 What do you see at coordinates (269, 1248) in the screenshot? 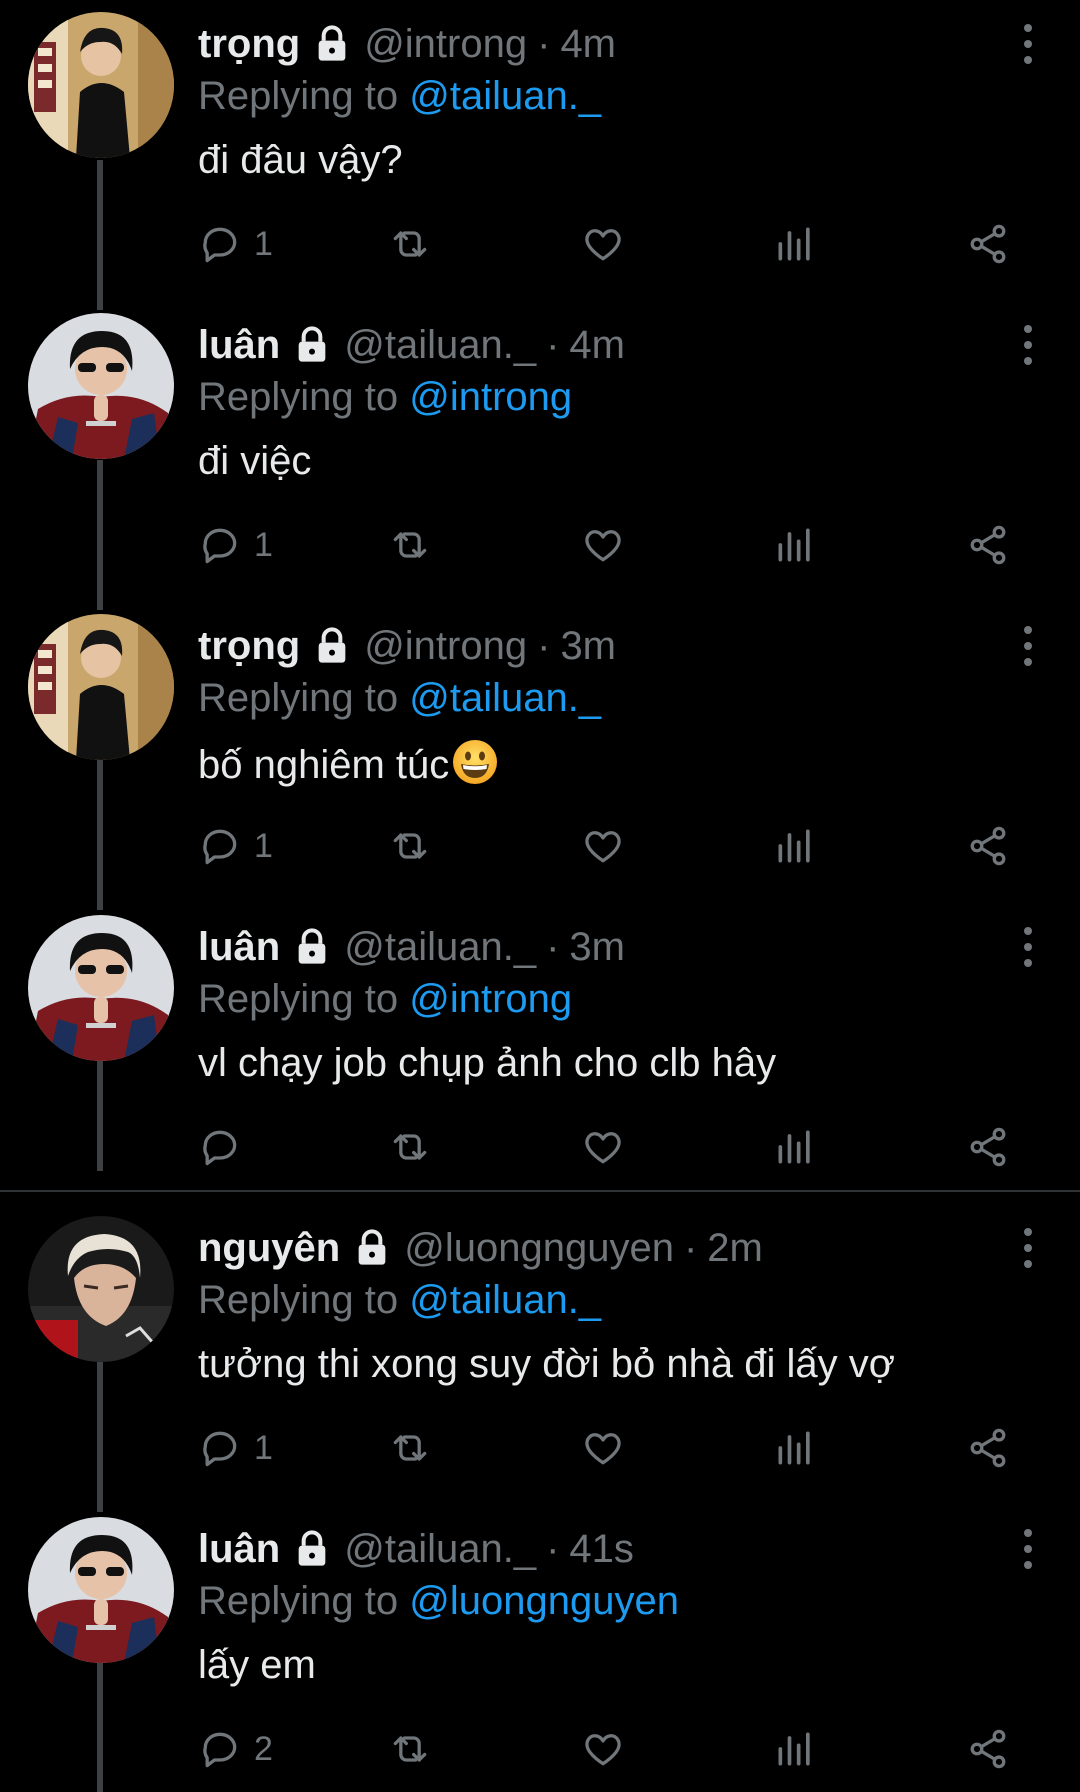
I see `display-name: nguyên` at bounding box center [269, 1248].